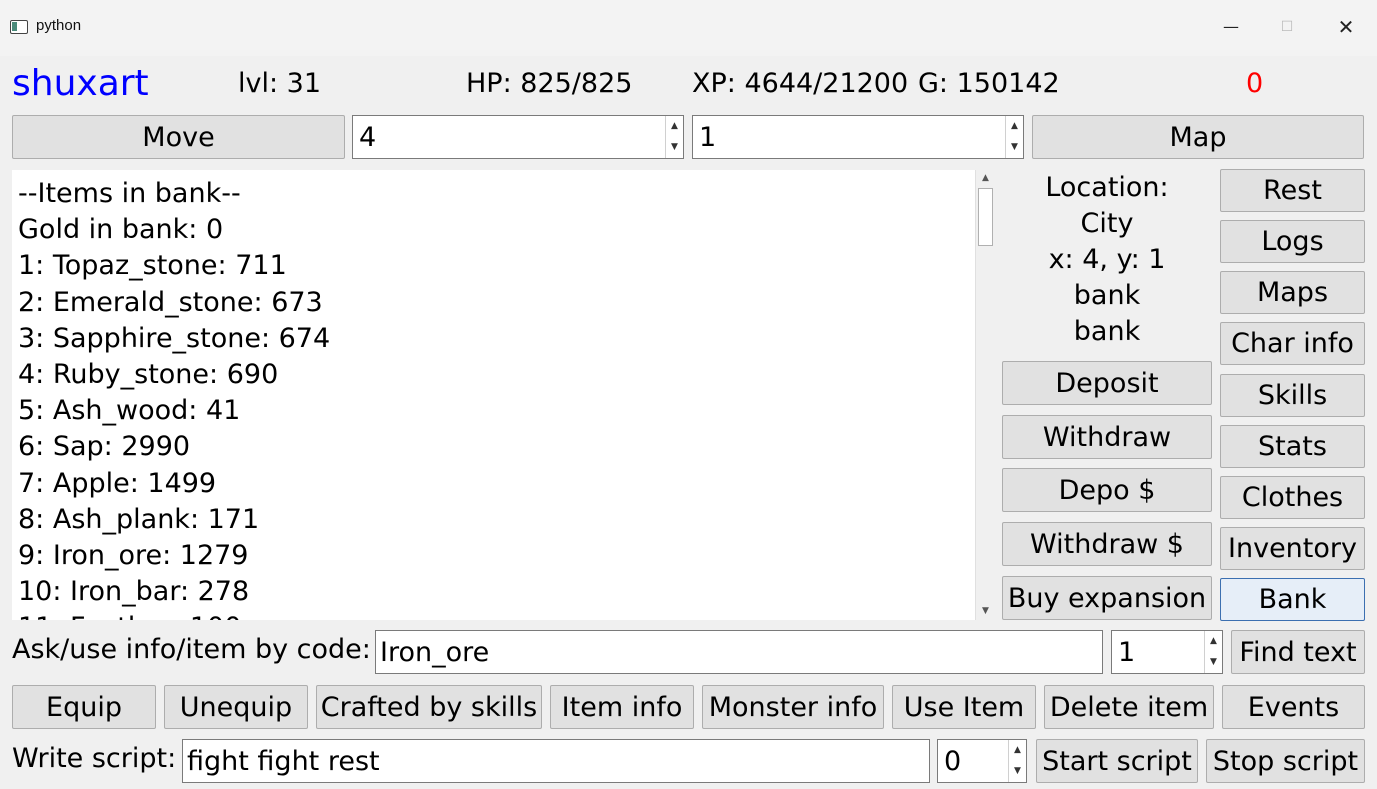 Image resolution: width=1377 pixels, height=789 pixels. Describe the element at coordinates (549, 83) in the screenshot. I see `hp-label: HP: 825/825` at that location.